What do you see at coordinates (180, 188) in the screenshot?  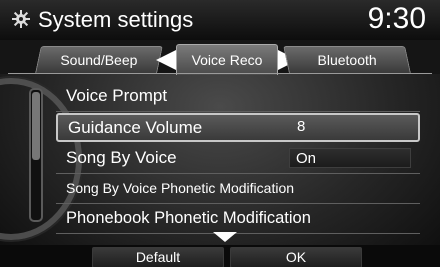 I see `list-item-label: Song By Voice Phonetic Modification` at bounding box center [180, 188].